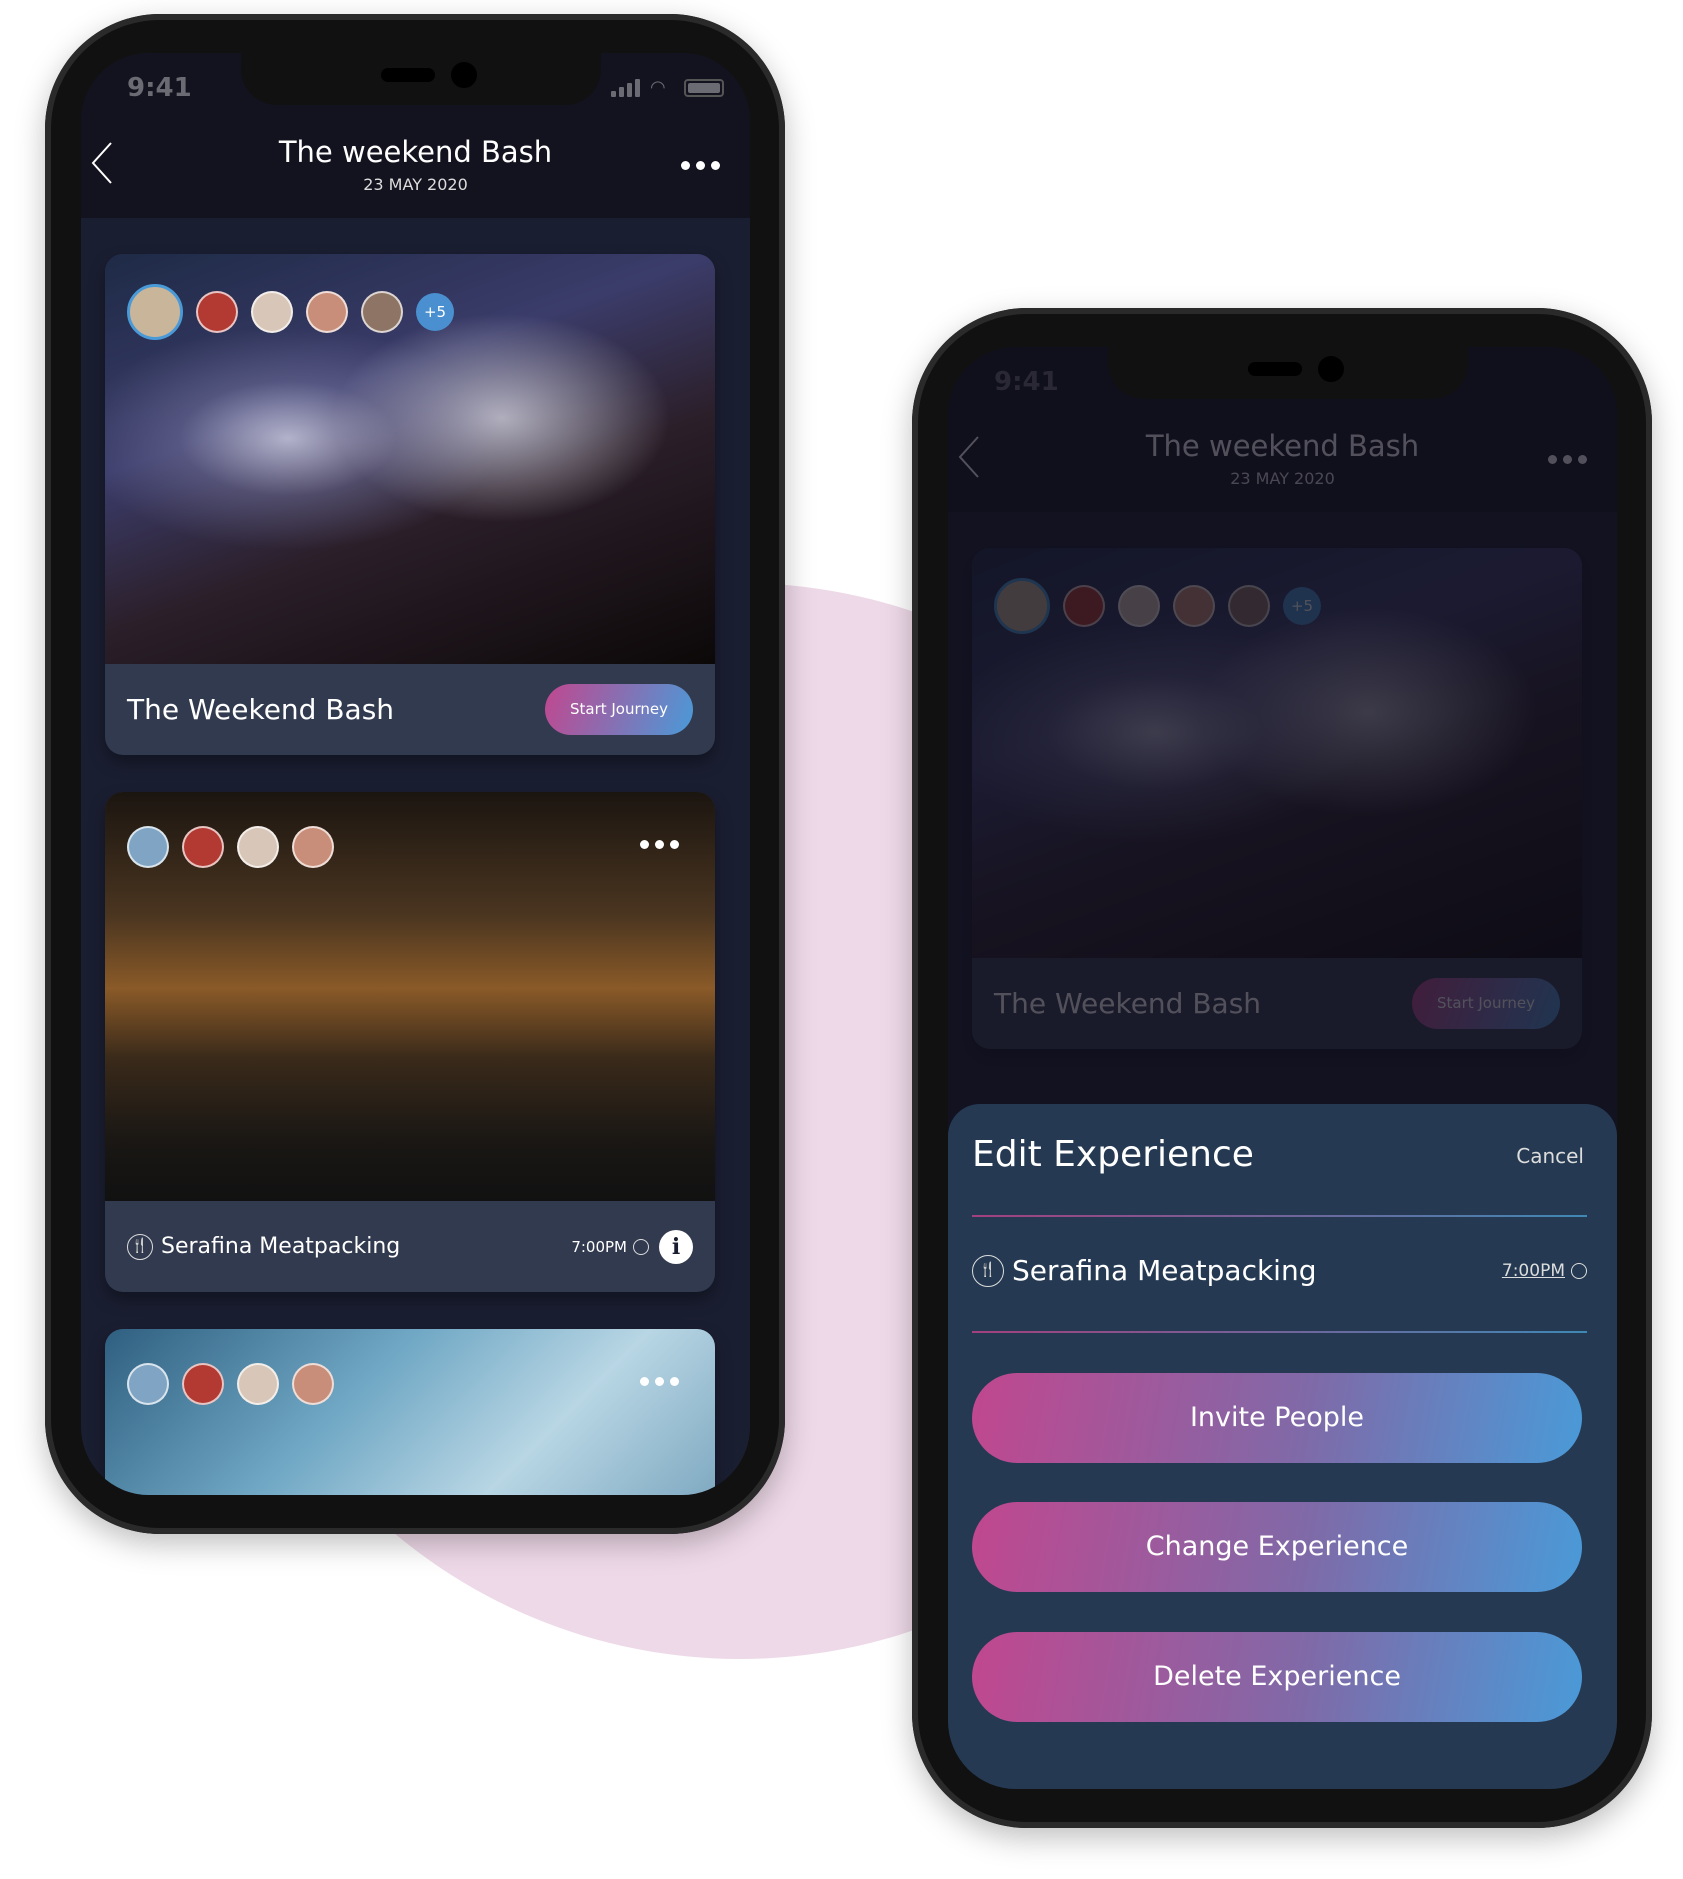 The image size is (1683, 1879). What do you see at coordinates (667, 88) in the screenshot?
I see `status-icons: ◠` at bounding box center [667, 88].